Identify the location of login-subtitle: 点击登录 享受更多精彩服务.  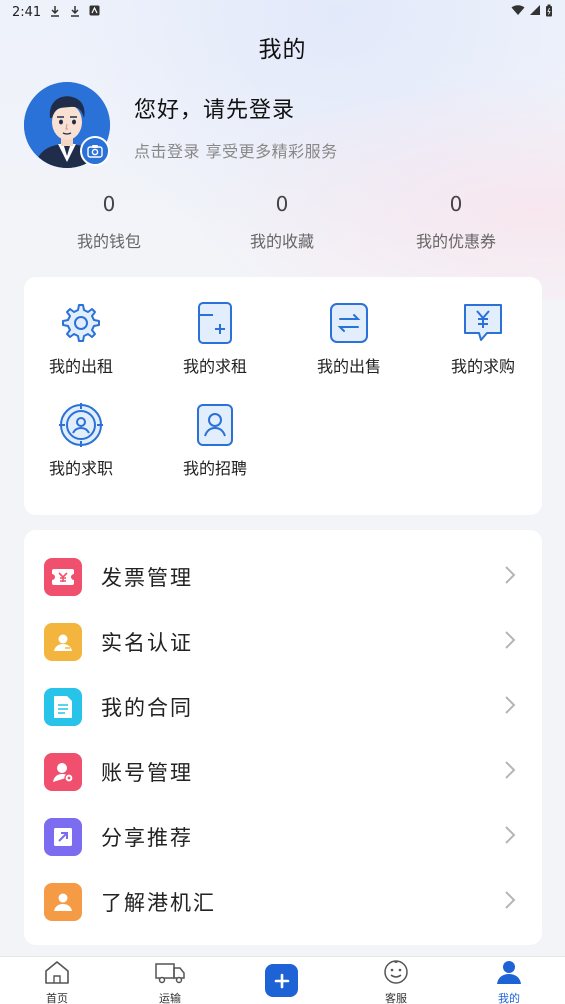
(236, 150).